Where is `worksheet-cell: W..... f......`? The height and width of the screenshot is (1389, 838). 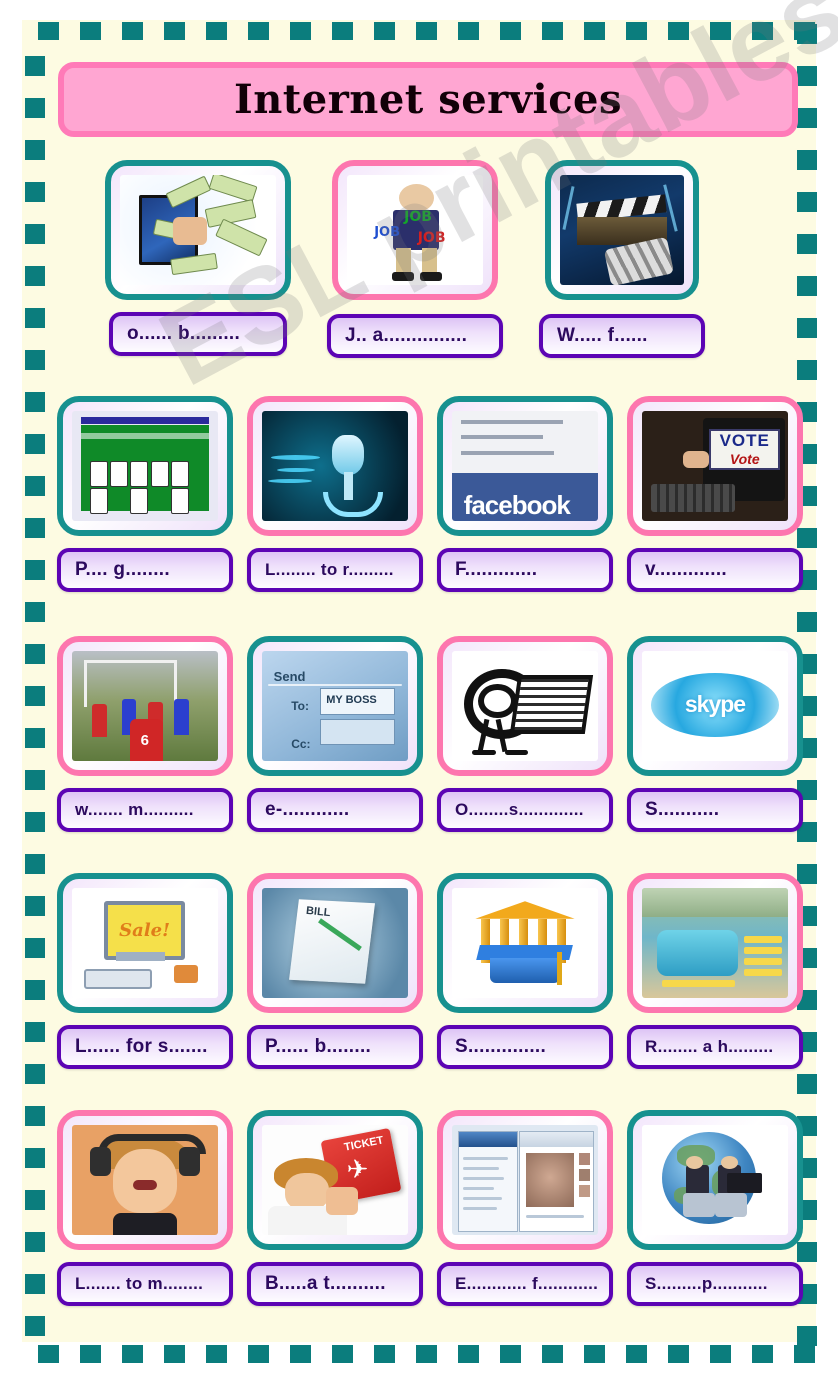
worksheet-cell: W..... f...... is located at coordinates (622, 259).